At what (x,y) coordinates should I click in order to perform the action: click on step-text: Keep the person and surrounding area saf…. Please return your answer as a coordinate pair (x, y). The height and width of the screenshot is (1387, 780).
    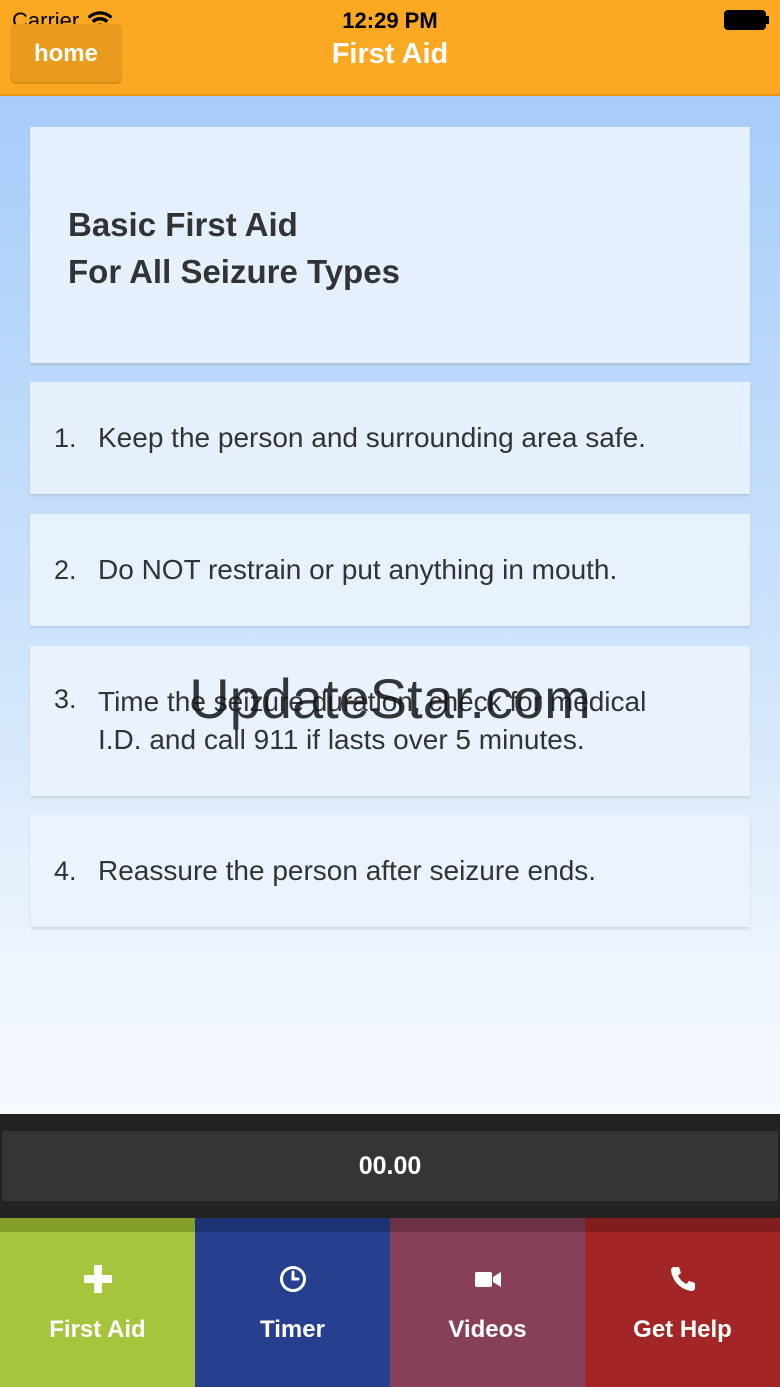
    Looking at the image, I should click on (372, 437).